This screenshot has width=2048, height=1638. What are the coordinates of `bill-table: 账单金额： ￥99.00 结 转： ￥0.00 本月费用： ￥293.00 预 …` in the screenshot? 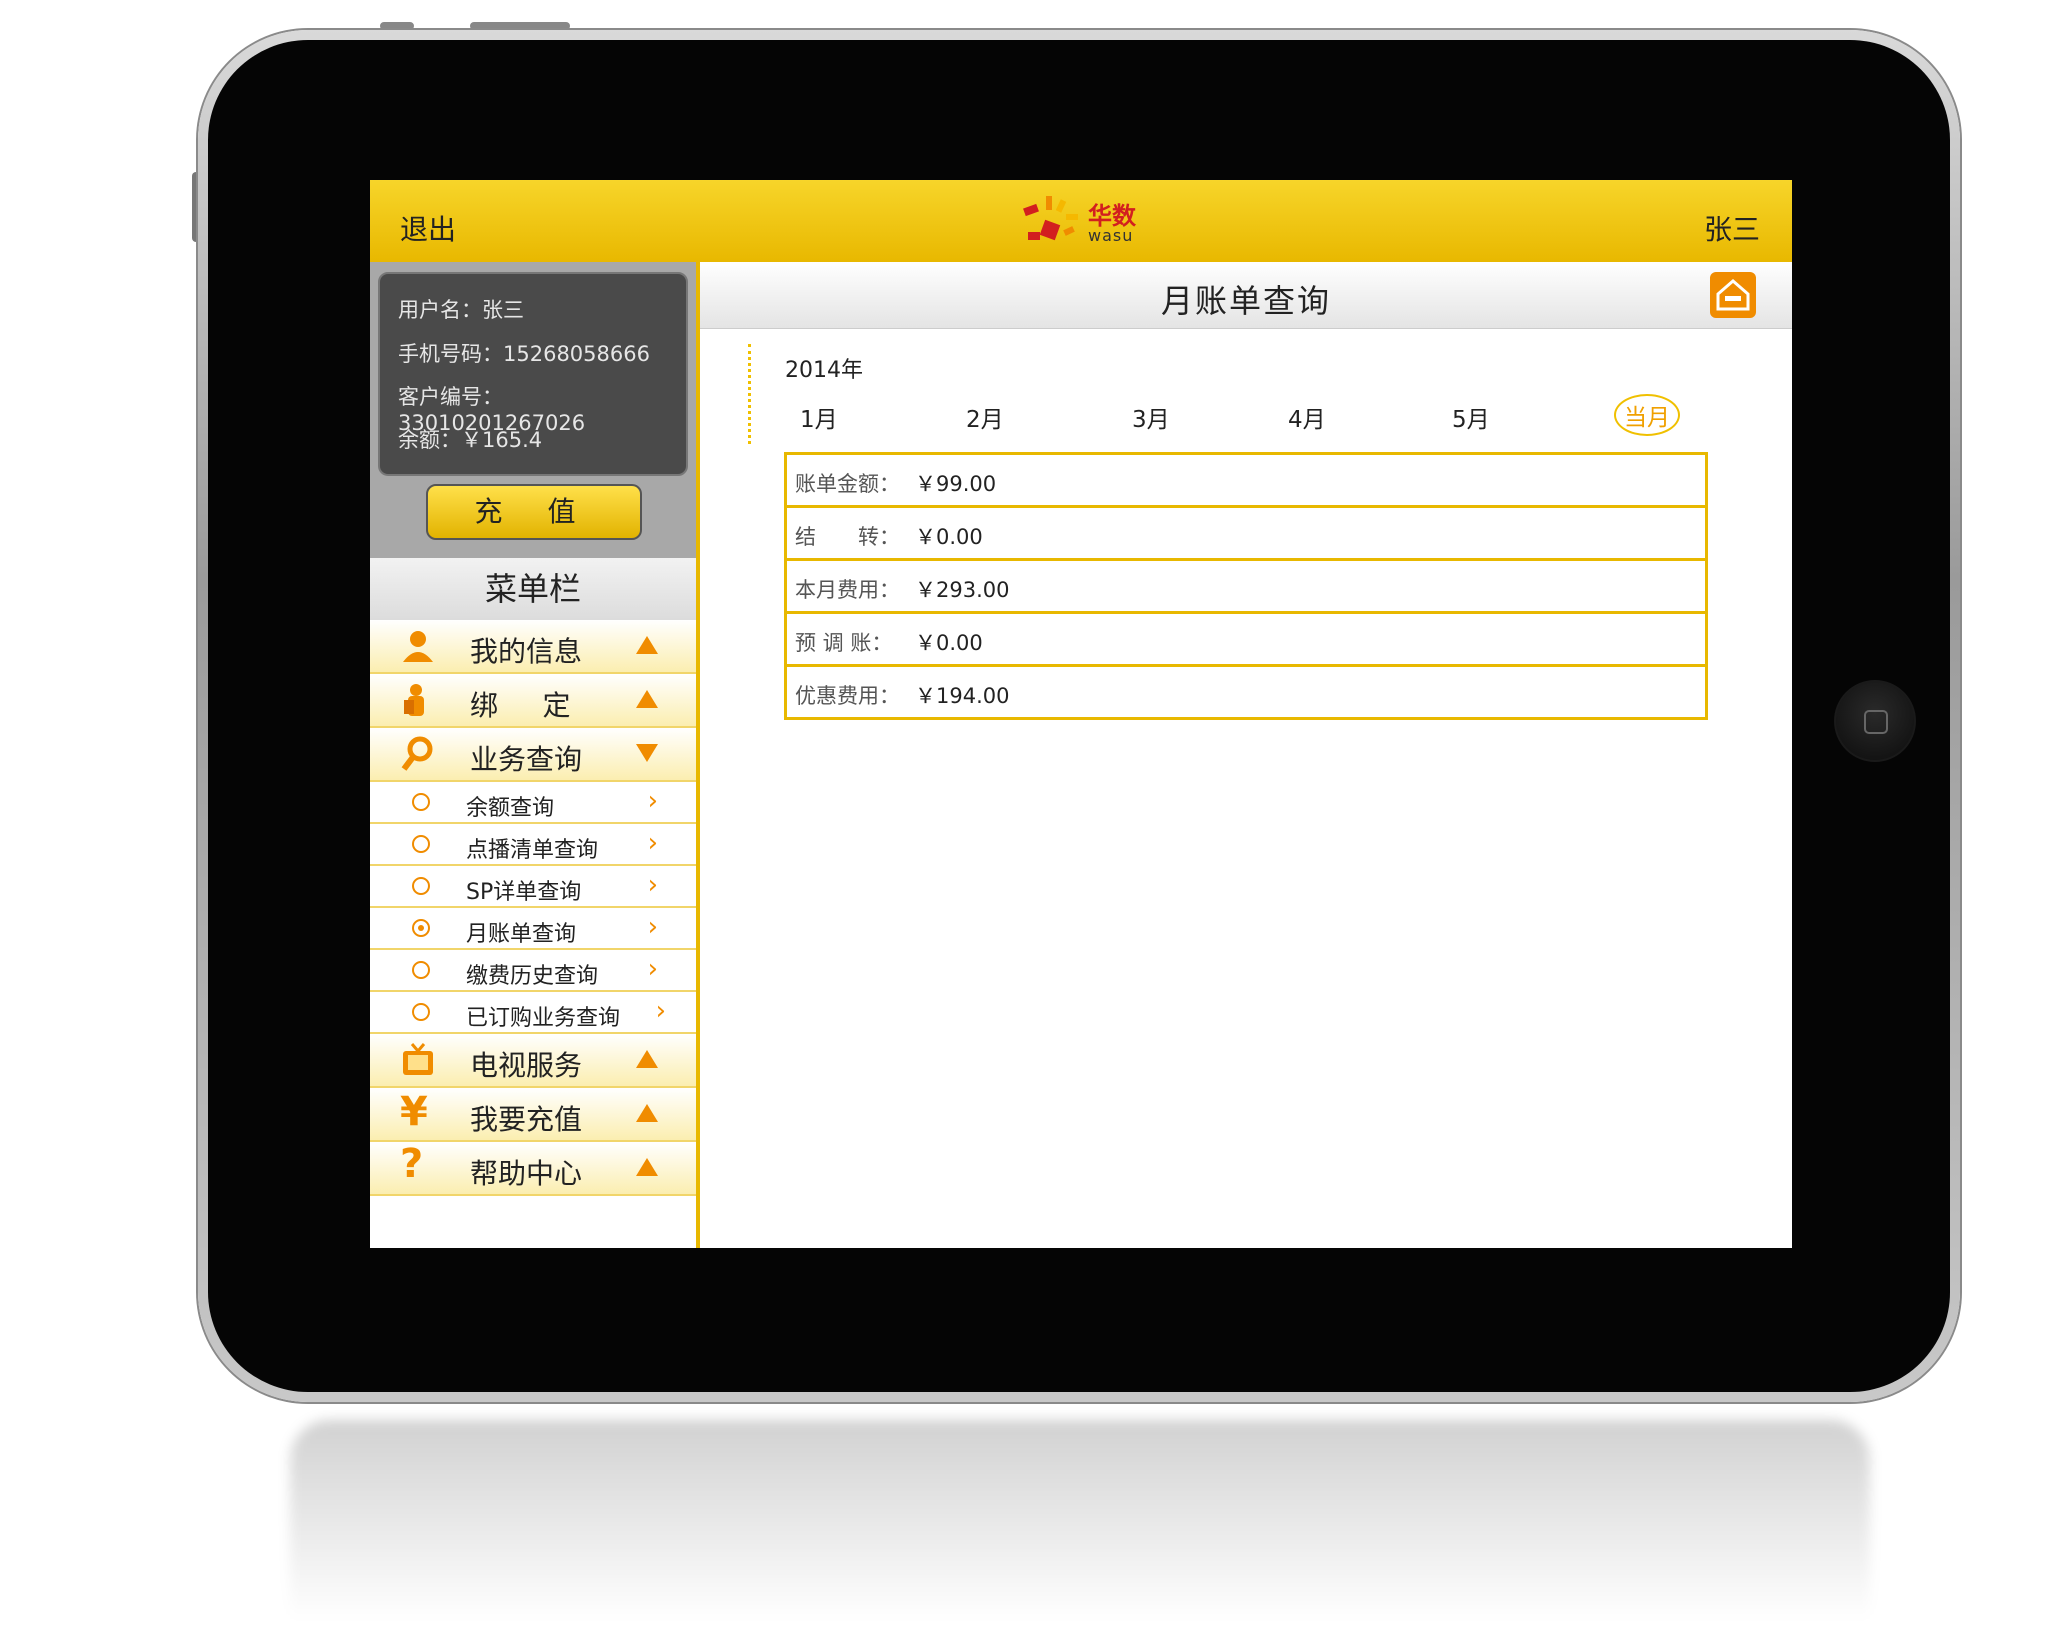 It's located at (1246, 586).